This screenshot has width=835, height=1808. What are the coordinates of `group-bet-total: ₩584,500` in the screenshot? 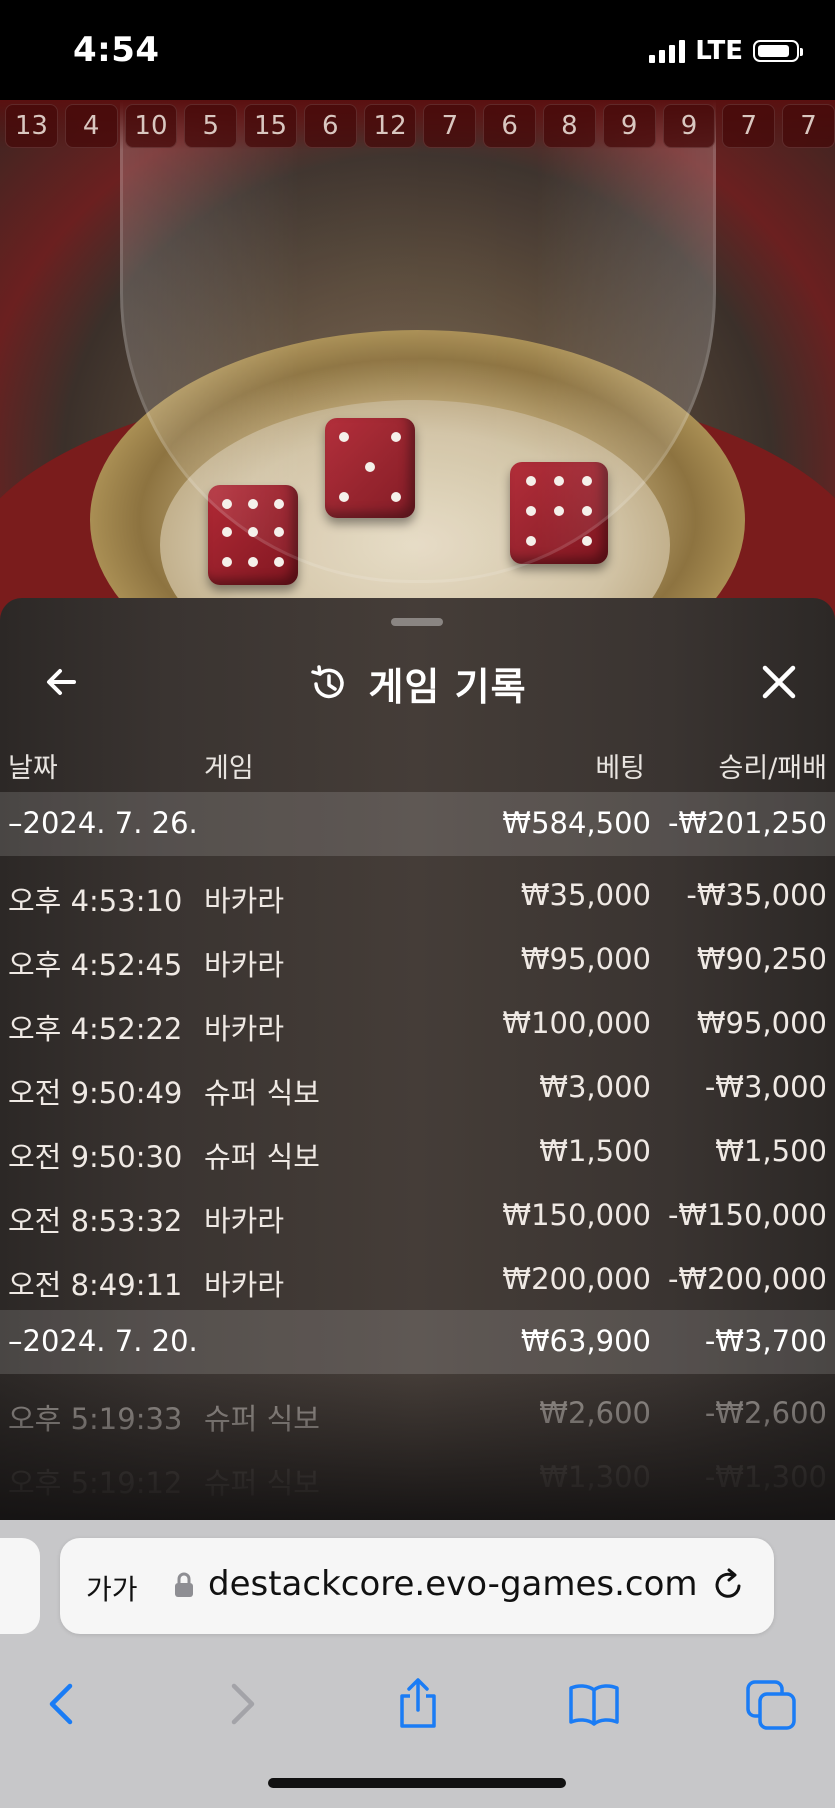 It's located at (576, 823).